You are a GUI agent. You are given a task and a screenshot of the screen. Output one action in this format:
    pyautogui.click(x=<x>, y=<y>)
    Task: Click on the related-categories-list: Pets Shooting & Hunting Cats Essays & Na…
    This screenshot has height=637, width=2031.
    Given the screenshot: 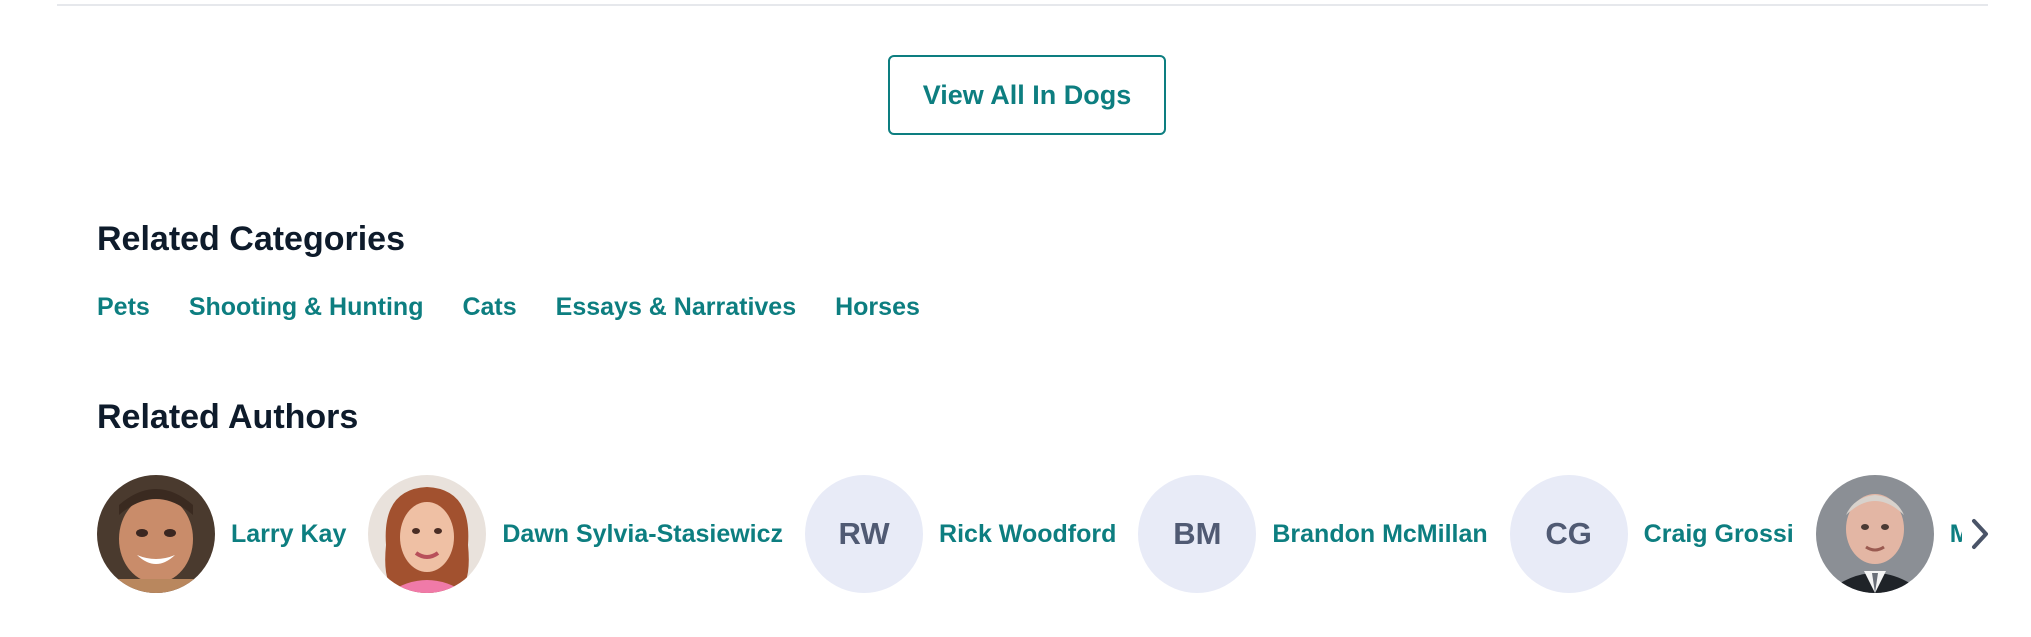 What is the action you would take?
    pyautogui.click(x=508, y=307)
    